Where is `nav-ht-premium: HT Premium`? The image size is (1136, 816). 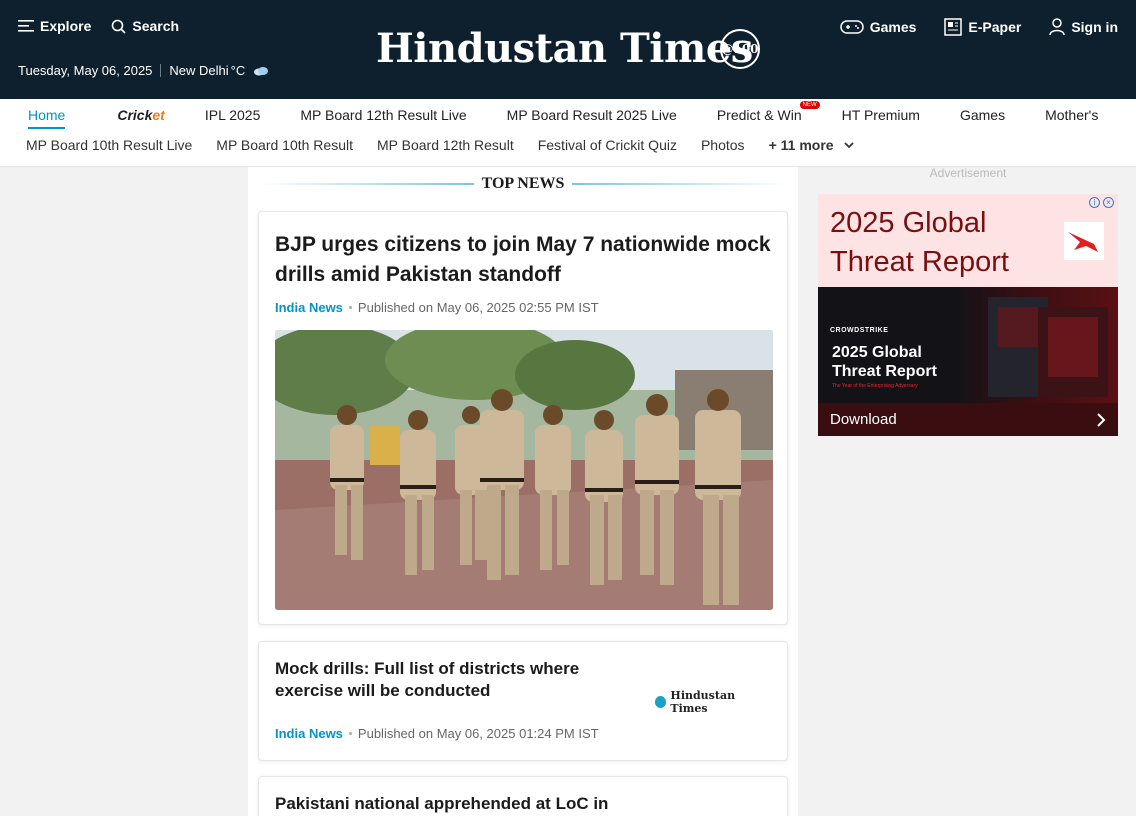 nav-ht-premium: HT Premium is located at coordinates (881, 118).